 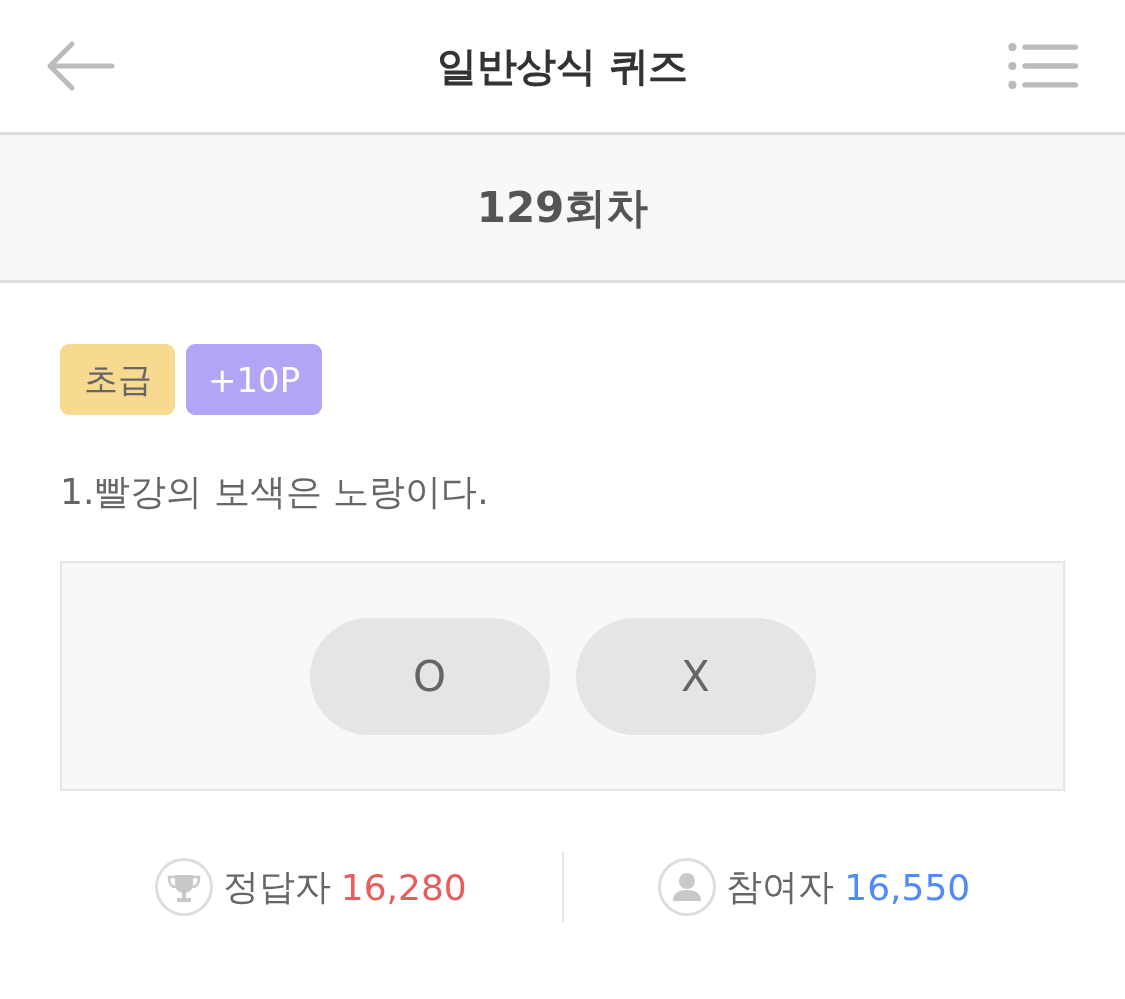 I want to click on round-title: 129회차, so click(x=562, y=207).